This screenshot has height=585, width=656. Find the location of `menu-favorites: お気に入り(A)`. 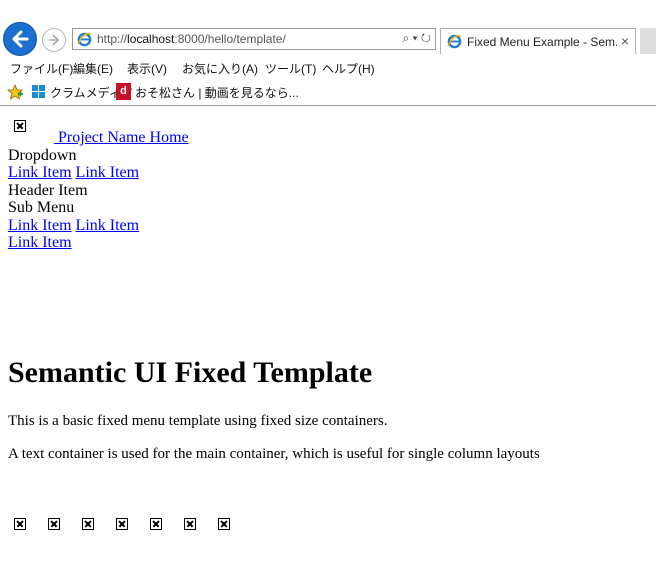

menu-favorites: お気に入り(A) is located at coordinates (220, 68).